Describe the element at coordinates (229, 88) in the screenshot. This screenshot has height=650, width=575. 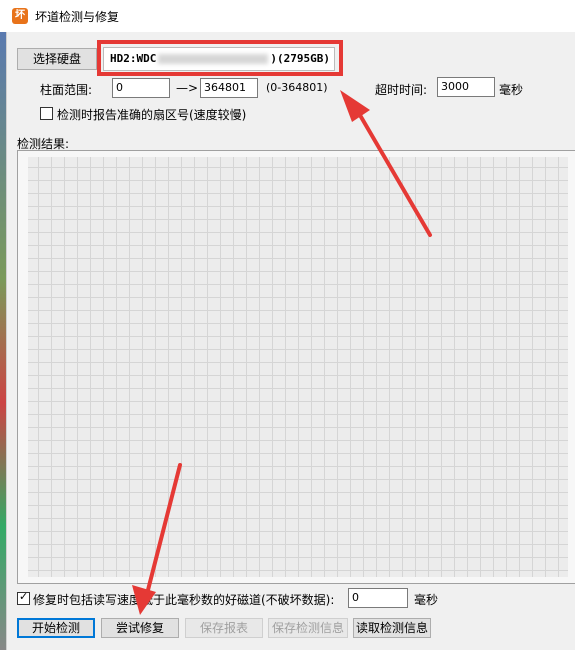
I see `range-to-input: 364801` at that location.